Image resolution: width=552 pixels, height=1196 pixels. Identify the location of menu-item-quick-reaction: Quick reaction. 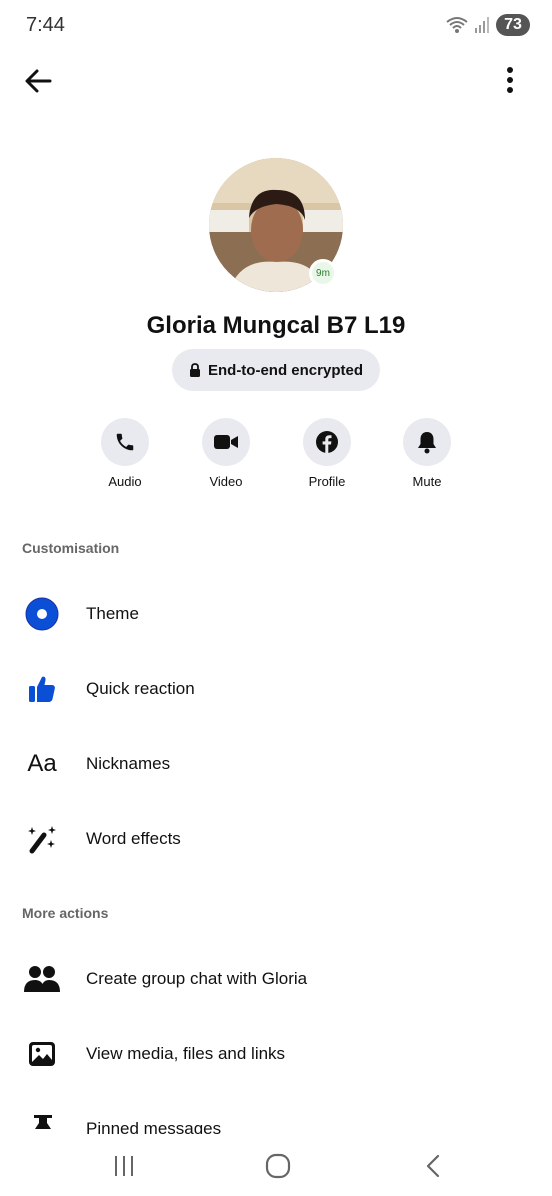
(276, 689).